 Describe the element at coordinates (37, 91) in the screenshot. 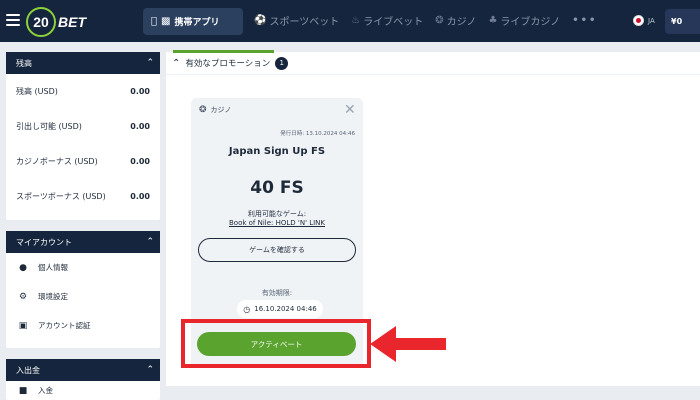

I see `balance-label: 残高 (USD)` at that location.